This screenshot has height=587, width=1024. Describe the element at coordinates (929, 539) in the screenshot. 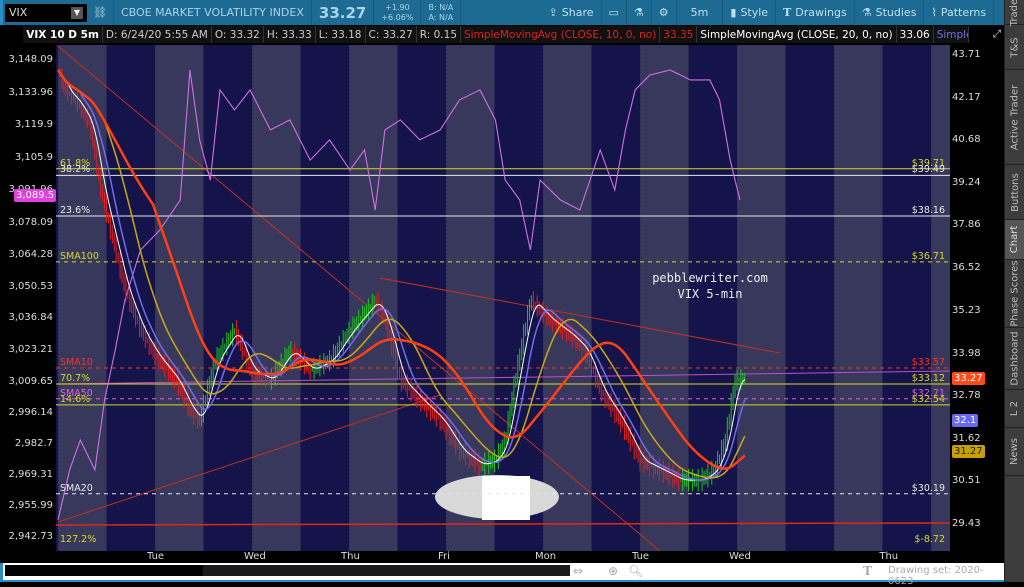

I see `level-right-label: $-8.72` at that location.